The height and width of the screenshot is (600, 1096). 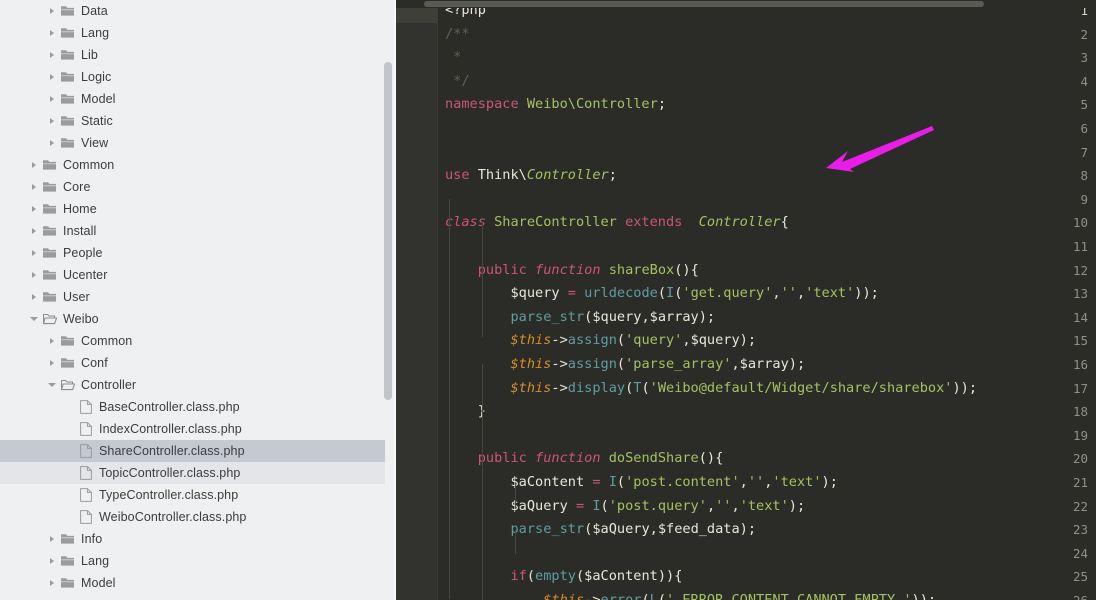 I want to click on tree-item-label: ShareController.class.php, so click(x=172, y=451).